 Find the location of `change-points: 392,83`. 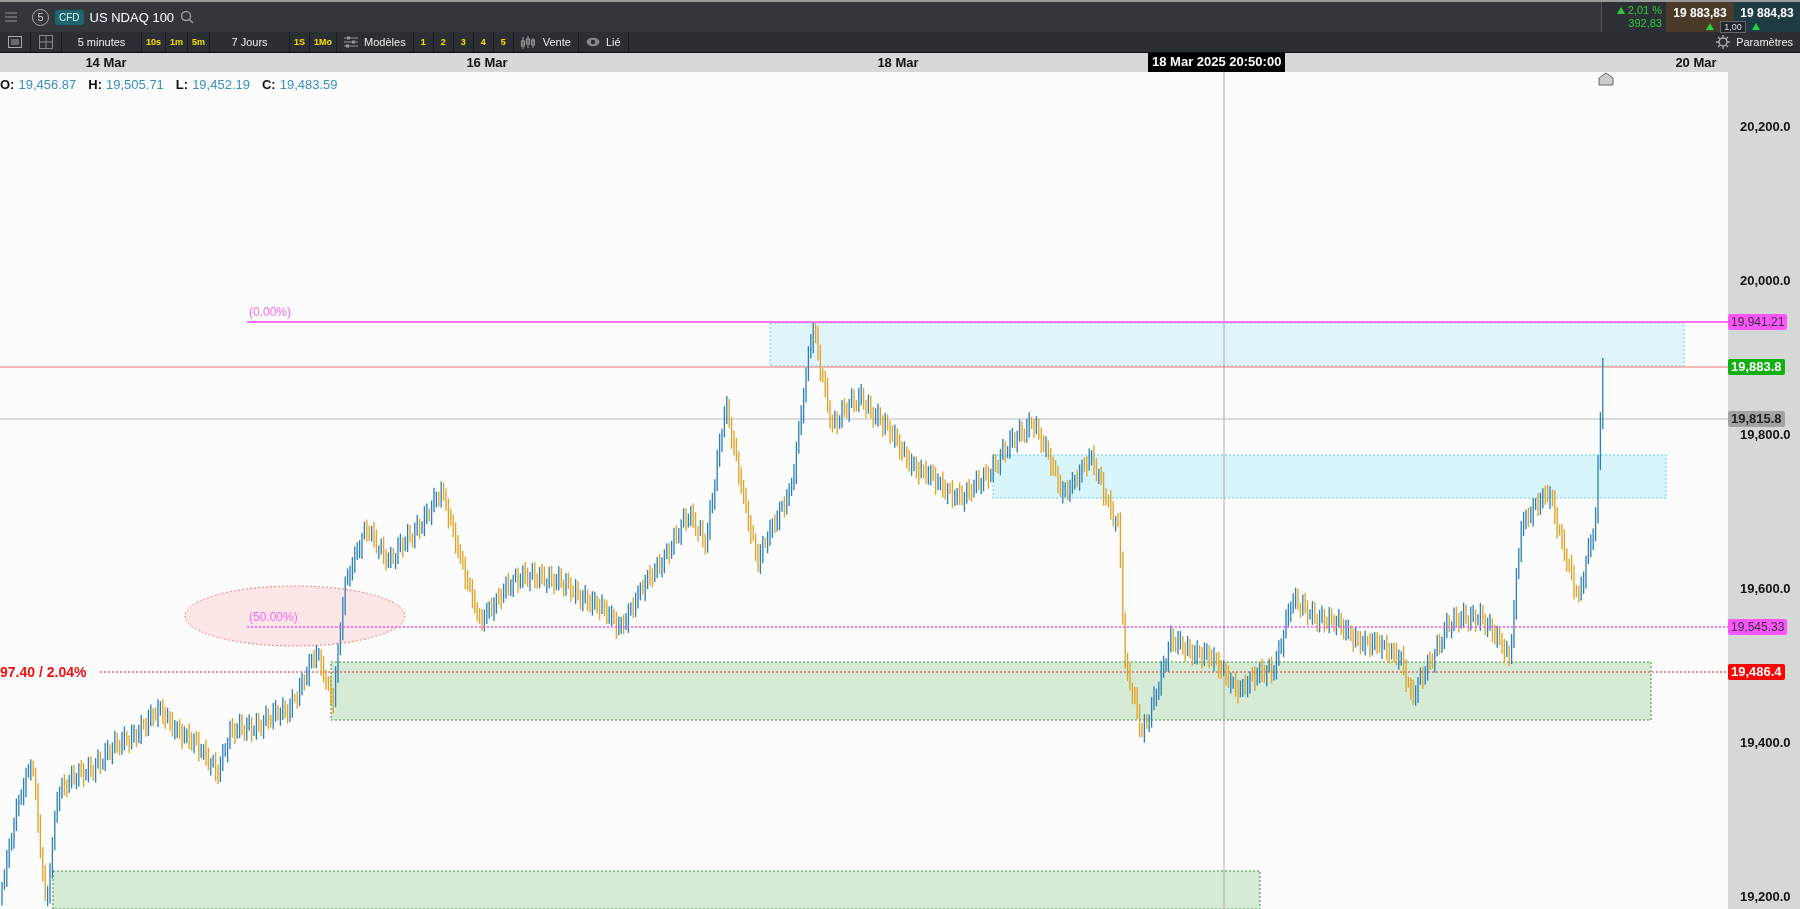

change-points: 392,83 is located at coordinates (1645, 23).